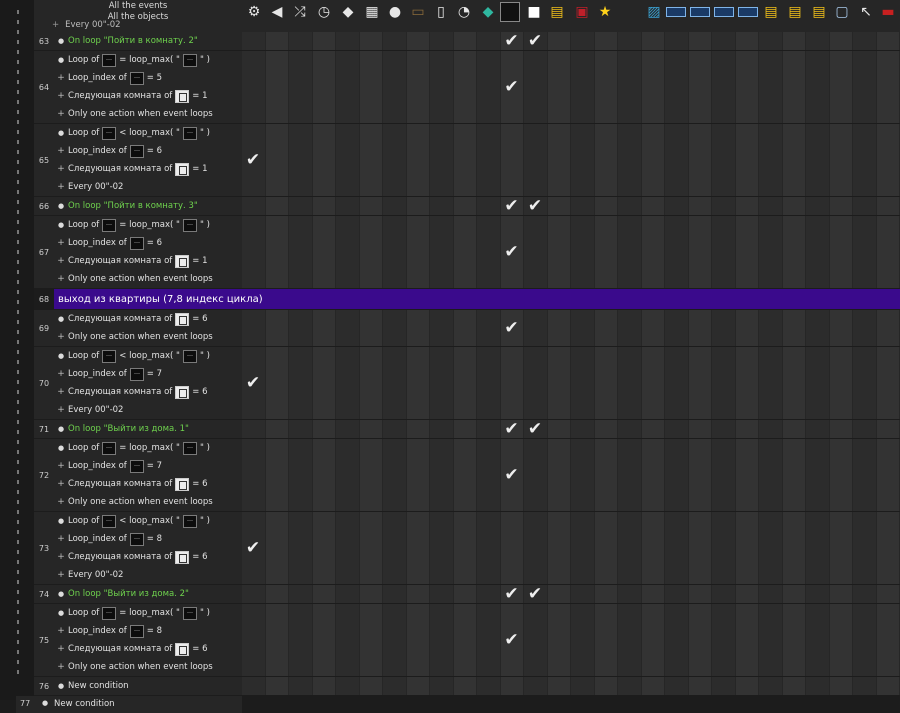 Image resolution: width=900 pixels, height=713 pixels. What do you see at coordinates (557, 12) in the screenshot?
I see `ini-icon: ▤` at bounding box center [557, 12].